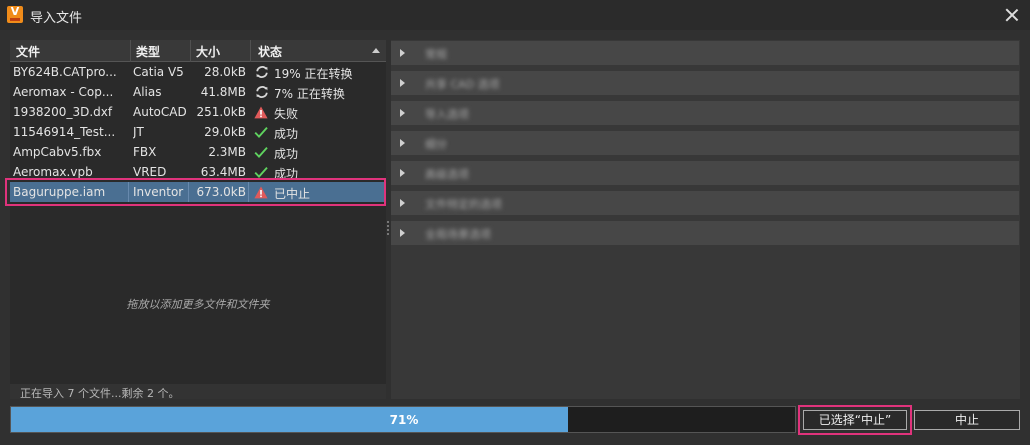 This screenshot has height=445, width=1030. I want to click on column-header-size: 大小, so click(208, 51).